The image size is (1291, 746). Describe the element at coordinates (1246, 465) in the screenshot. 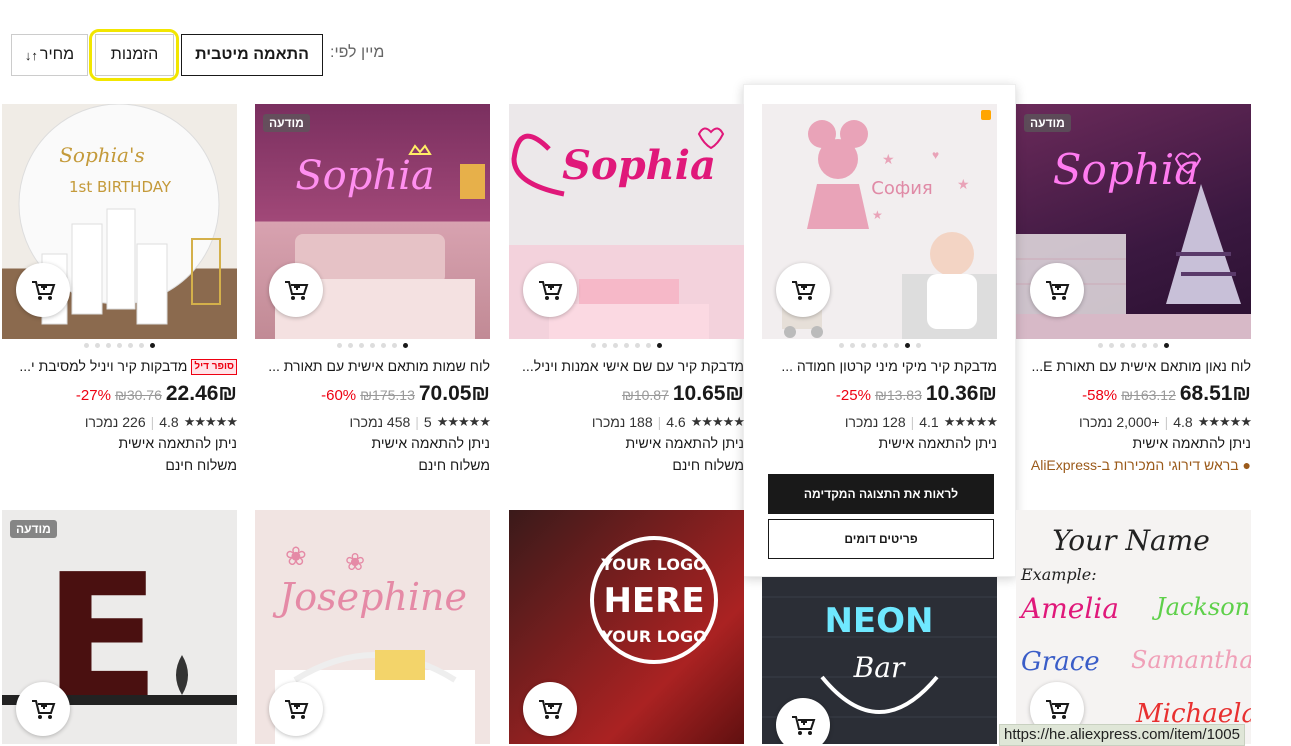

I see `flame-icon: ●` at that location.